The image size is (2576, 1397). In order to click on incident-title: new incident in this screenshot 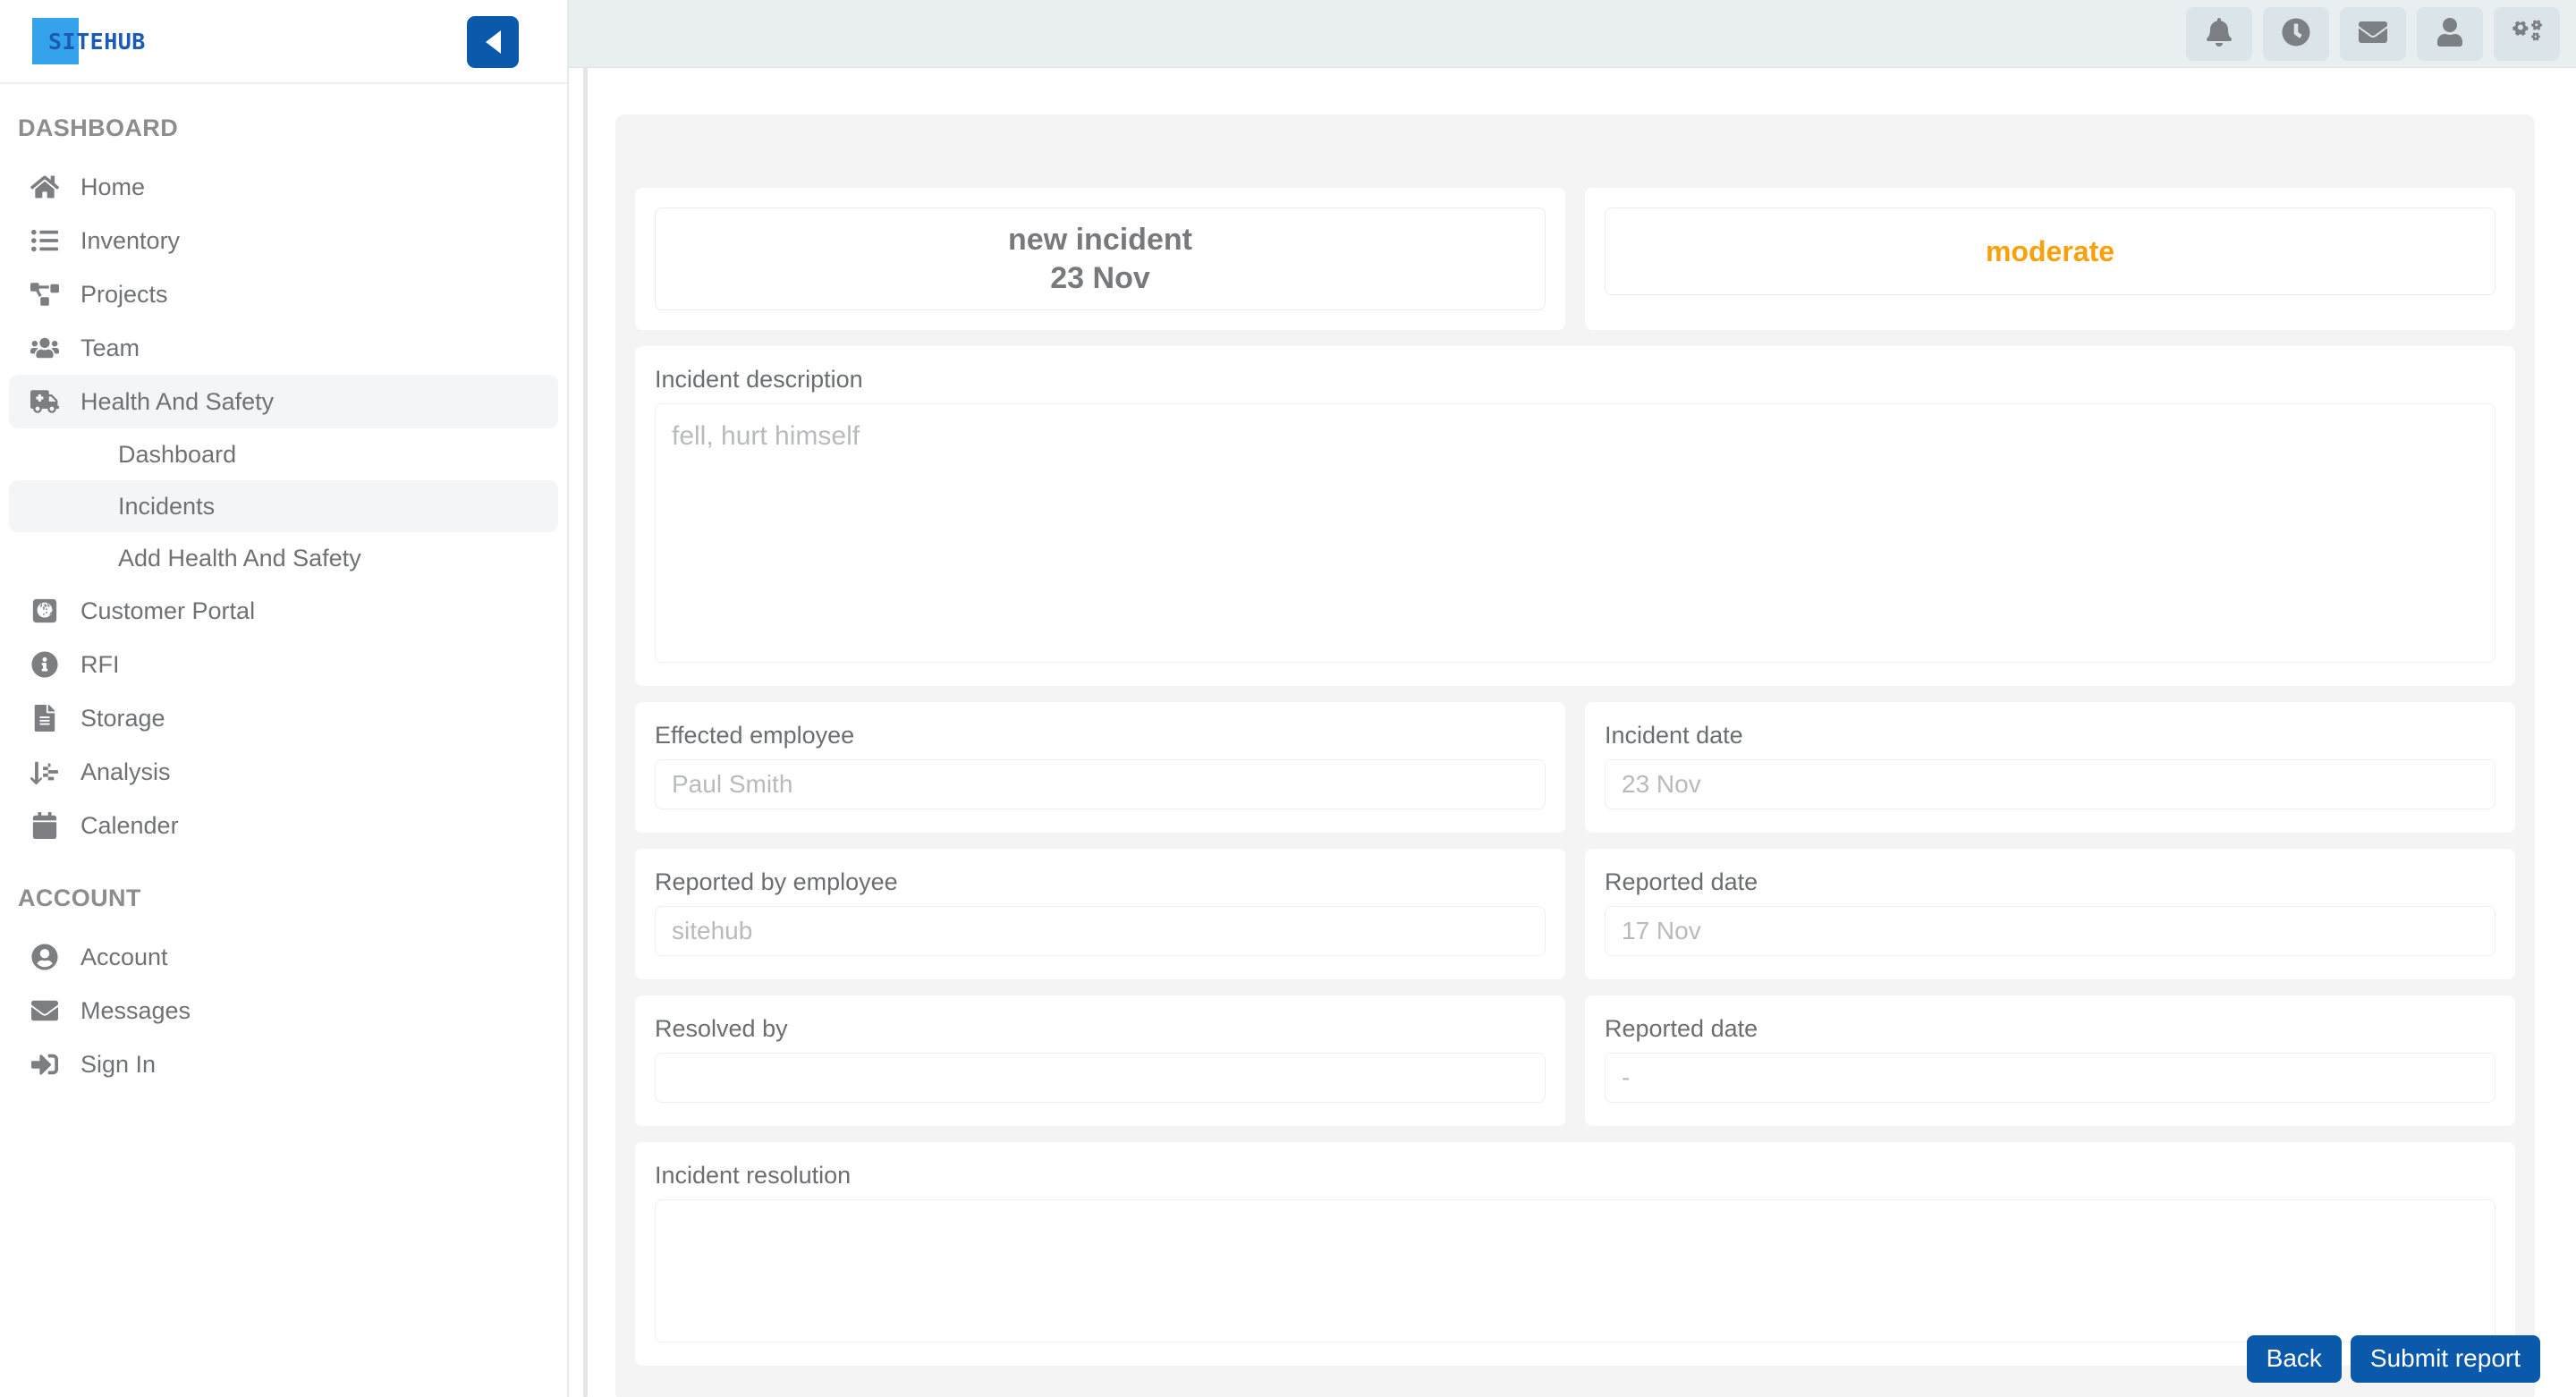, I will do `click(1100, 240)`.